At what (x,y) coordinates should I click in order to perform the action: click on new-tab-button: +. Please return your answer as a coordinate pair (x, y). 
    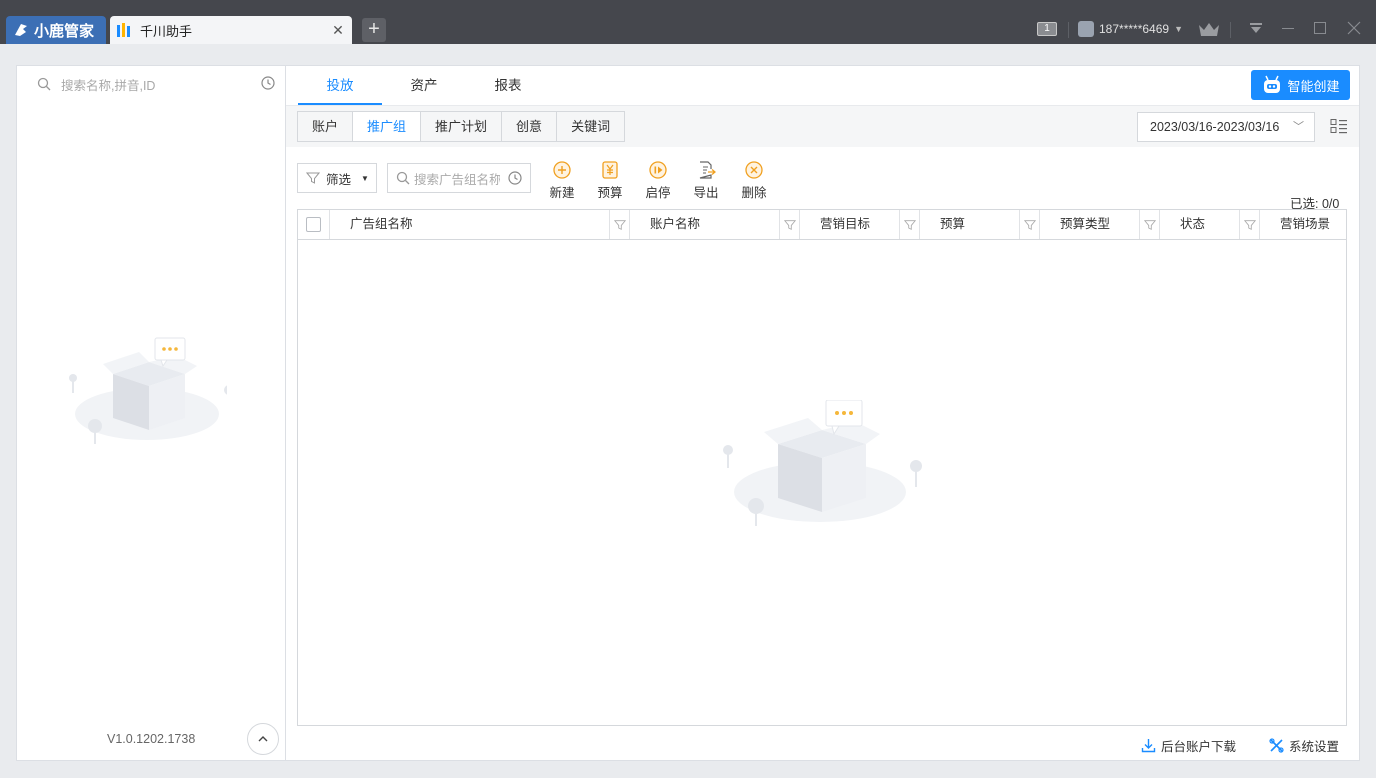
    Looking at the image, I should click on (374, 30).